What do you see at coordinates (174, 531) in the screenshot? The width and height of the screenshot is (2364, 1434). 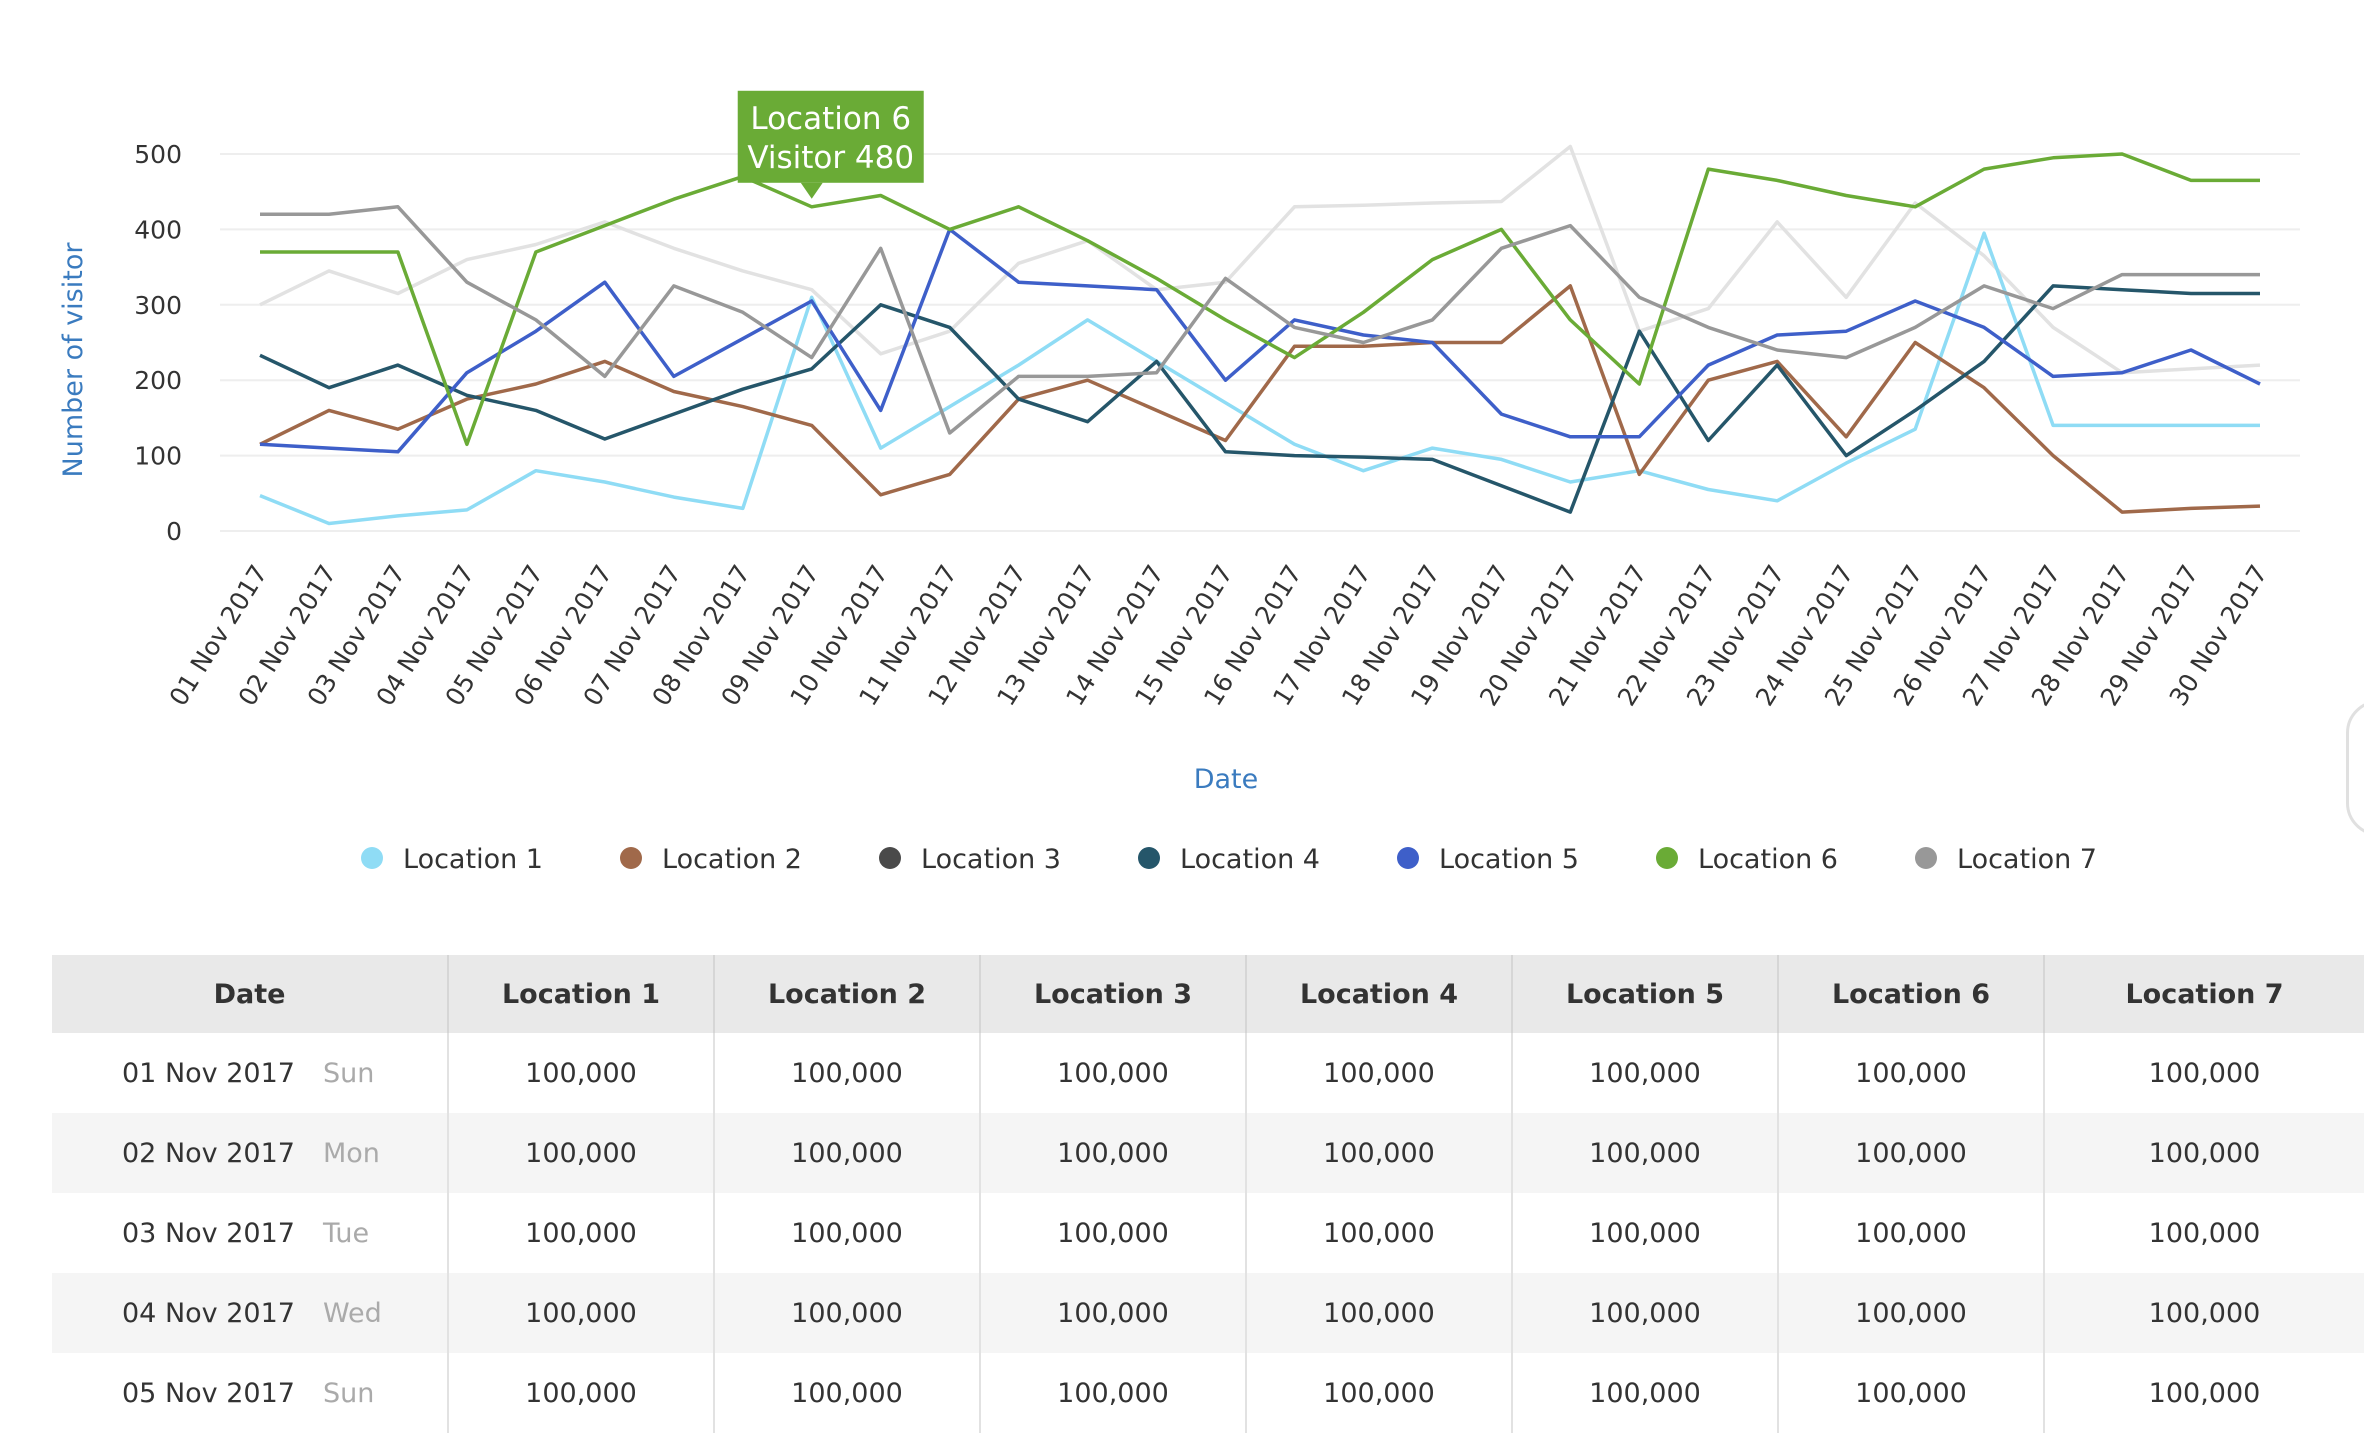 I see `y-tick-label: 0` at bounding box center [174, 531].